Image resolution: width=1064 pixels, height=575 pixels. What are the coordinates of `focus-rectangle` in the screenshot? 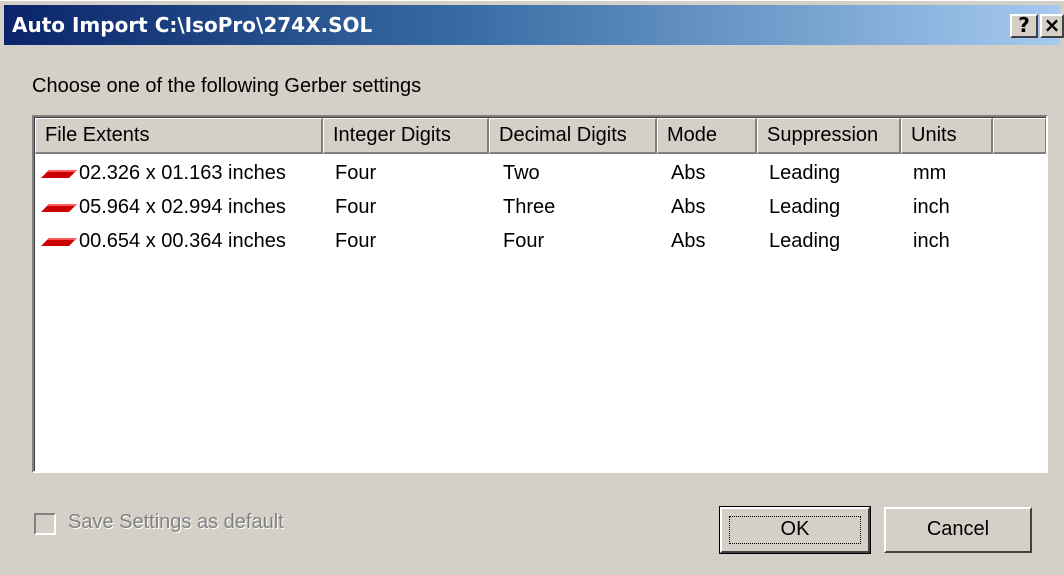 It's located at (795, 530).